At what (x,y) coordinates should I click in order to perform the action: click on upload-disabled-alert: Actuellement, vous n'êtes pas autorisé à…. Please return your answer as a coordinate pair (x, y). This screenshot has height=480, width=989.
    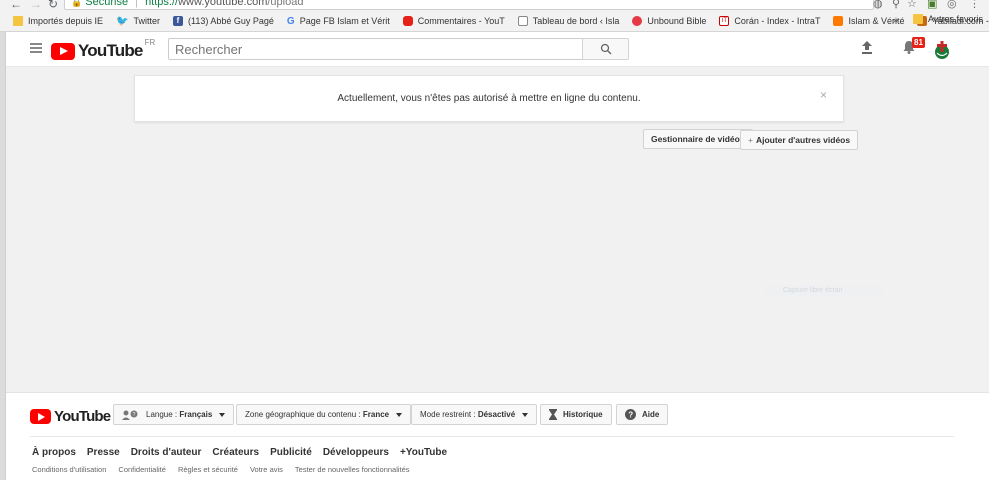
    Looking at the image, I should click on (489, 98).